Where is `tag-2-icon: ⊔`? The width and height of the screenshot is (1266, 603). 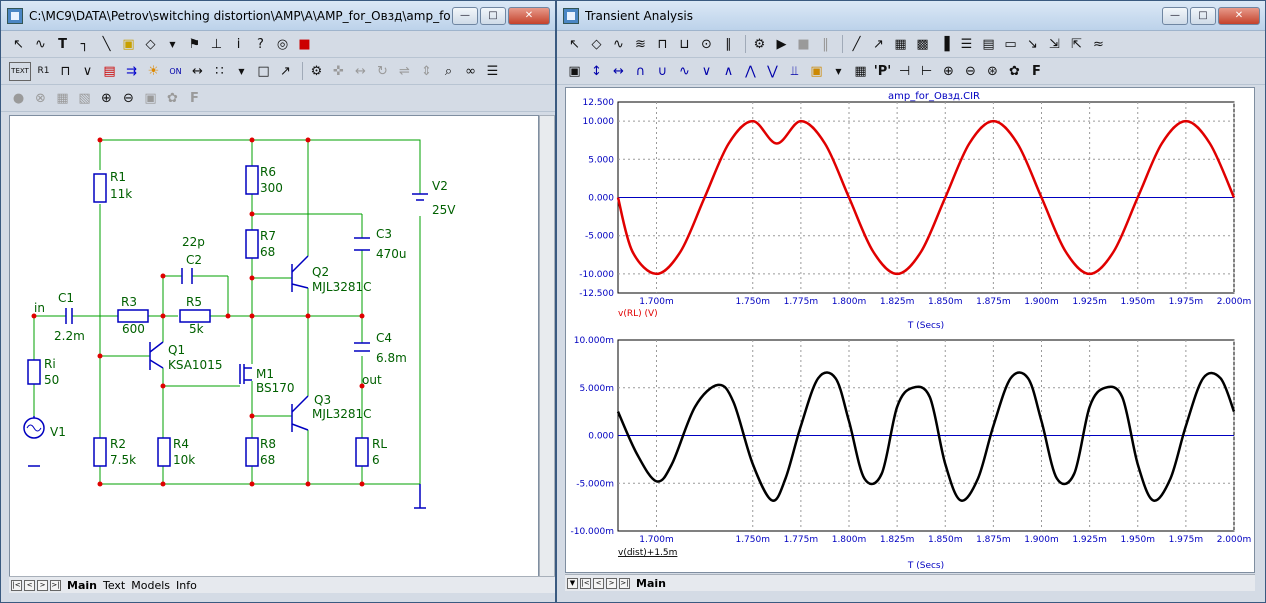 tag-2-icon: ⊔ is located at coordinates (684, 44).